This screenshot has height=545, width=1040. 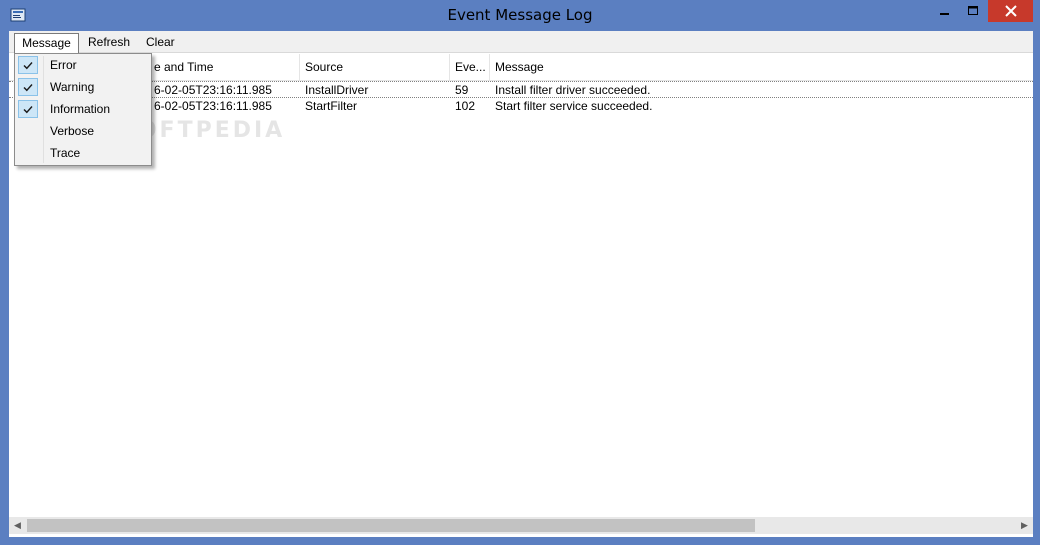 What do you see at coordinates (945, 11) in the screenshot?
I see `minimize-button` at bounding box center [945, 11].